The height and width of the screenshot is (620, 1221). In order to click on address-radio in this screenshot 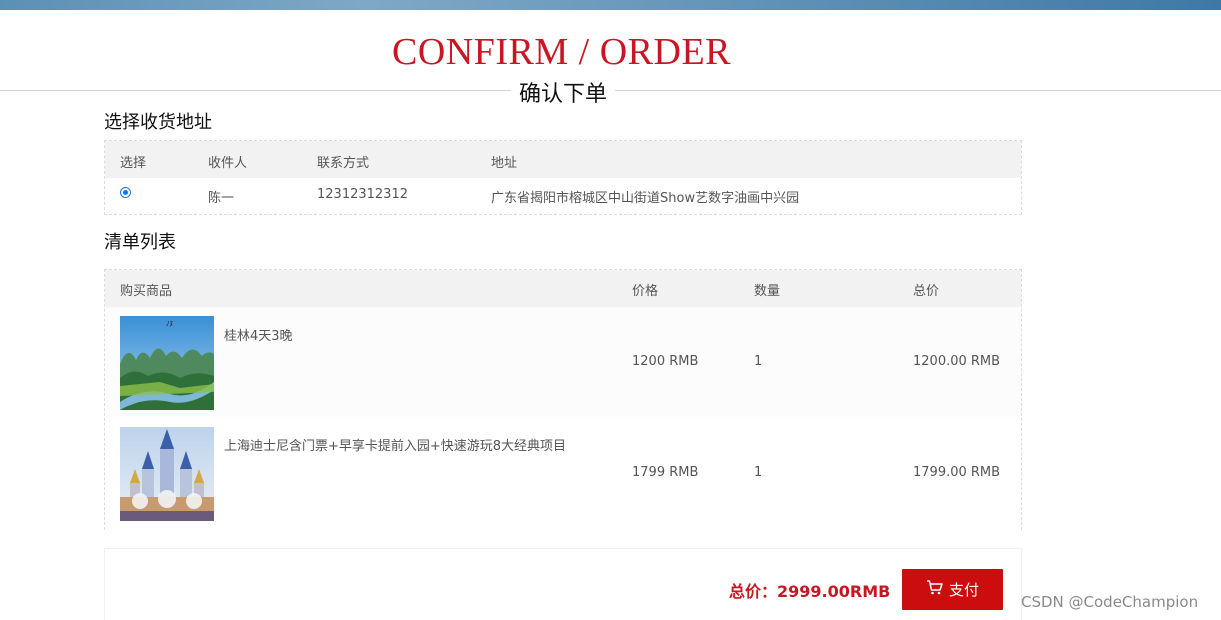, I will do `click(125, 192)`.